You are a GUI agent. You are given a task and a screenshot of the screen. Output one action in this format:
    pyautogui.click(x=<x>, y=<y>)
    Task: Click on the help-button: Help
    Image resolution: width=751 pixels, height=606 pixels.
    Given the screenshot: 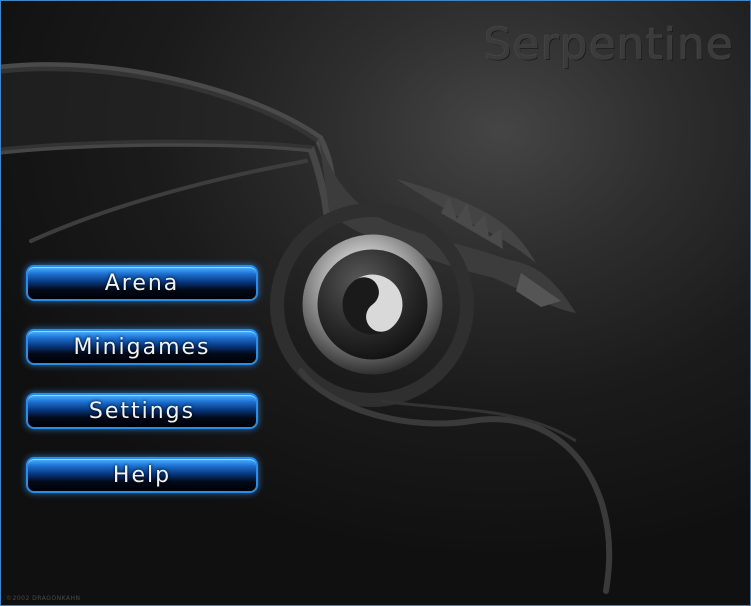 What is the action you would take?
    pyautogui.click(x=142, y=475)
    